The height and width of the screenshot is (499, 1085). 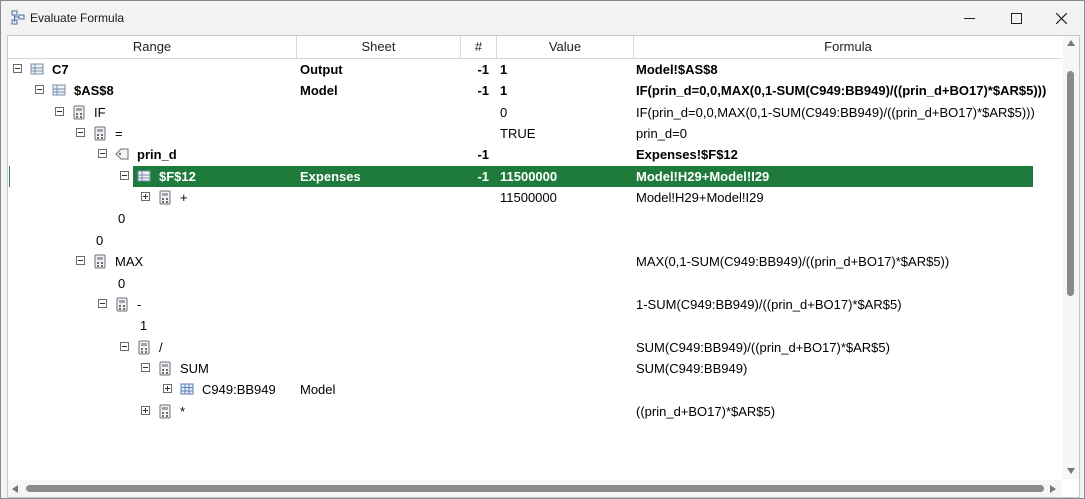 I want to click on focus-marker, so click(x=9, y=176).